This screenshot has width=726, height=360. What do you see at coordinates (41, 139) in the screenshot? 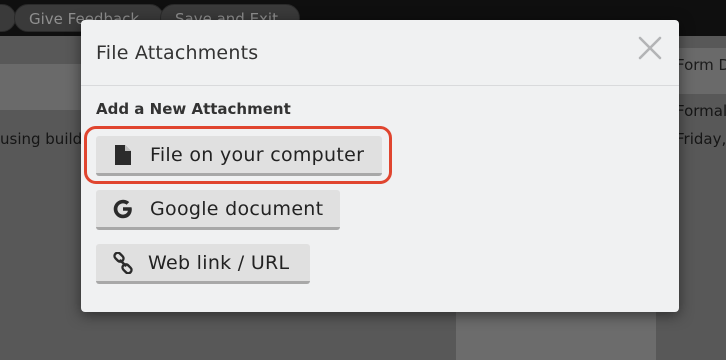
I see `background-text-left: using build` at bounding box center [41, 139].